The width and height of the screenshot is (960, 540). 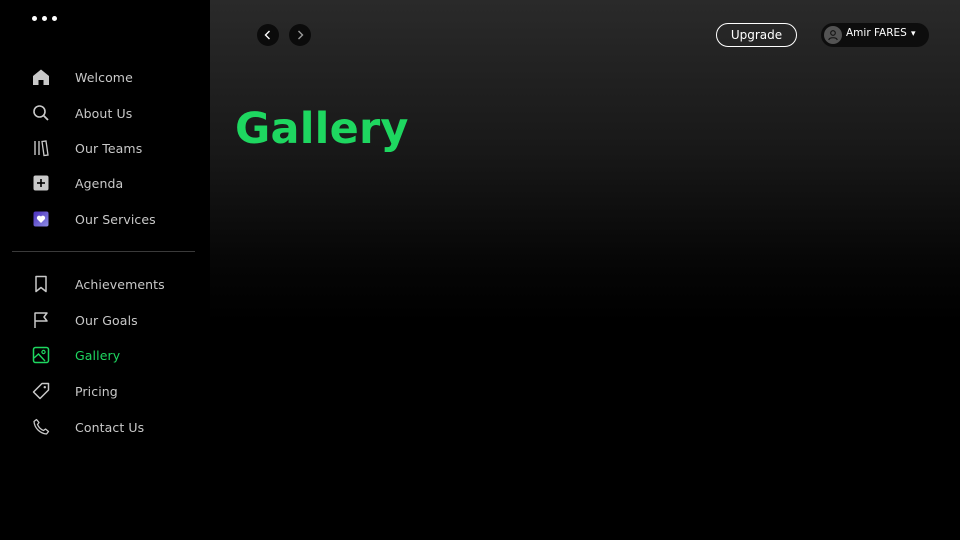 I want to click on sidebar-item-pricing: Pricing, so click(x=105, y=391).